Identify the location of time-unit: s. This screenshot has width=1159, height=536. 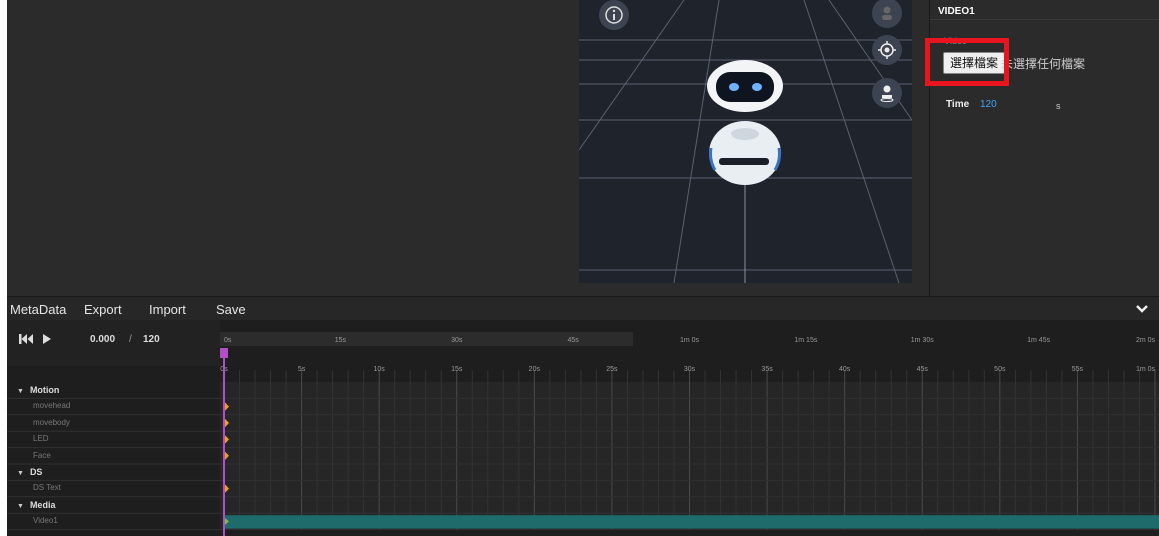
(1058, 106).